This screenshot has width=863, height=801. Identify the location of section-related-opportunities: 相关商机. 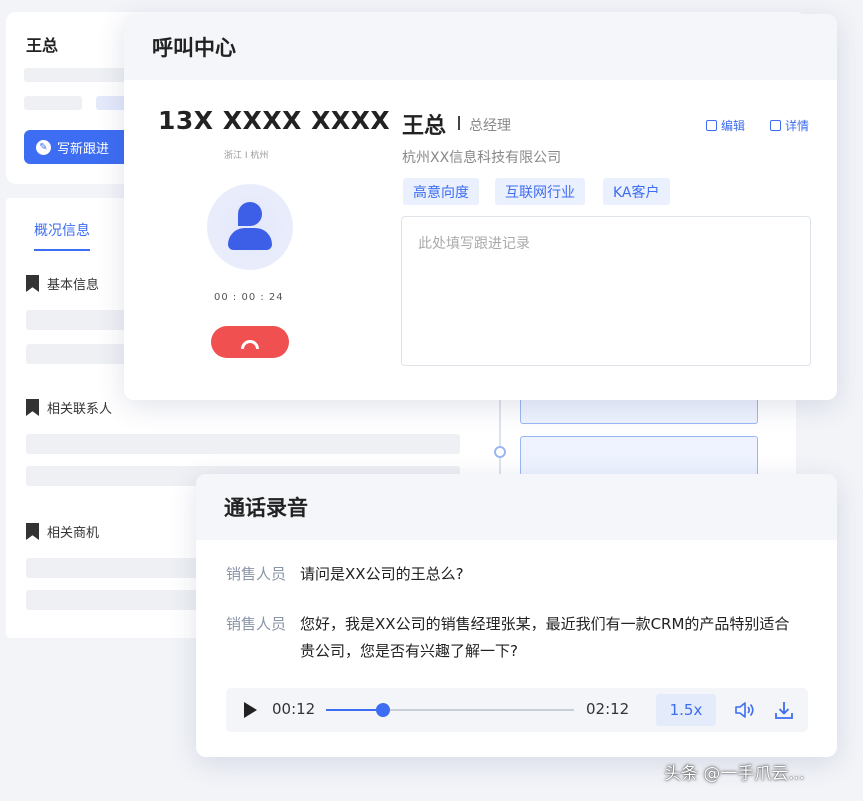
(62, 531).